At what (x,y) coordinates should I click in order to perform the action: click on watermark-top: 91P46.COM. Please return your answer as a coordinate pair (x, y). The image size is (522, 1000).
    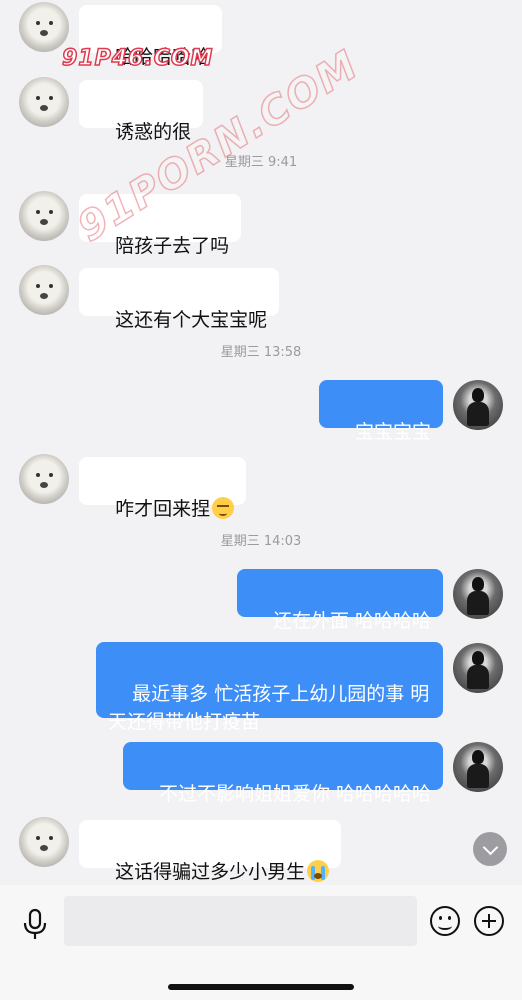
    Looking at the image, I should click on (137, 58).